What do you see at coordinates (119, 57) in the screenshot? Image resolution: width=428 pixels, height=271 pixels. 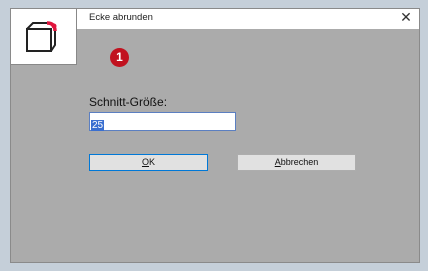 I see `step-badge: 1` at bounding box center [119, 57].